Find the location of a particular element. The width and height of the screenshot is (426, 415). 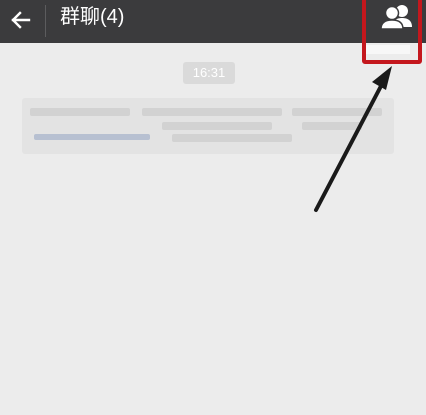

group-info-button is located at coordinates (394, 21).